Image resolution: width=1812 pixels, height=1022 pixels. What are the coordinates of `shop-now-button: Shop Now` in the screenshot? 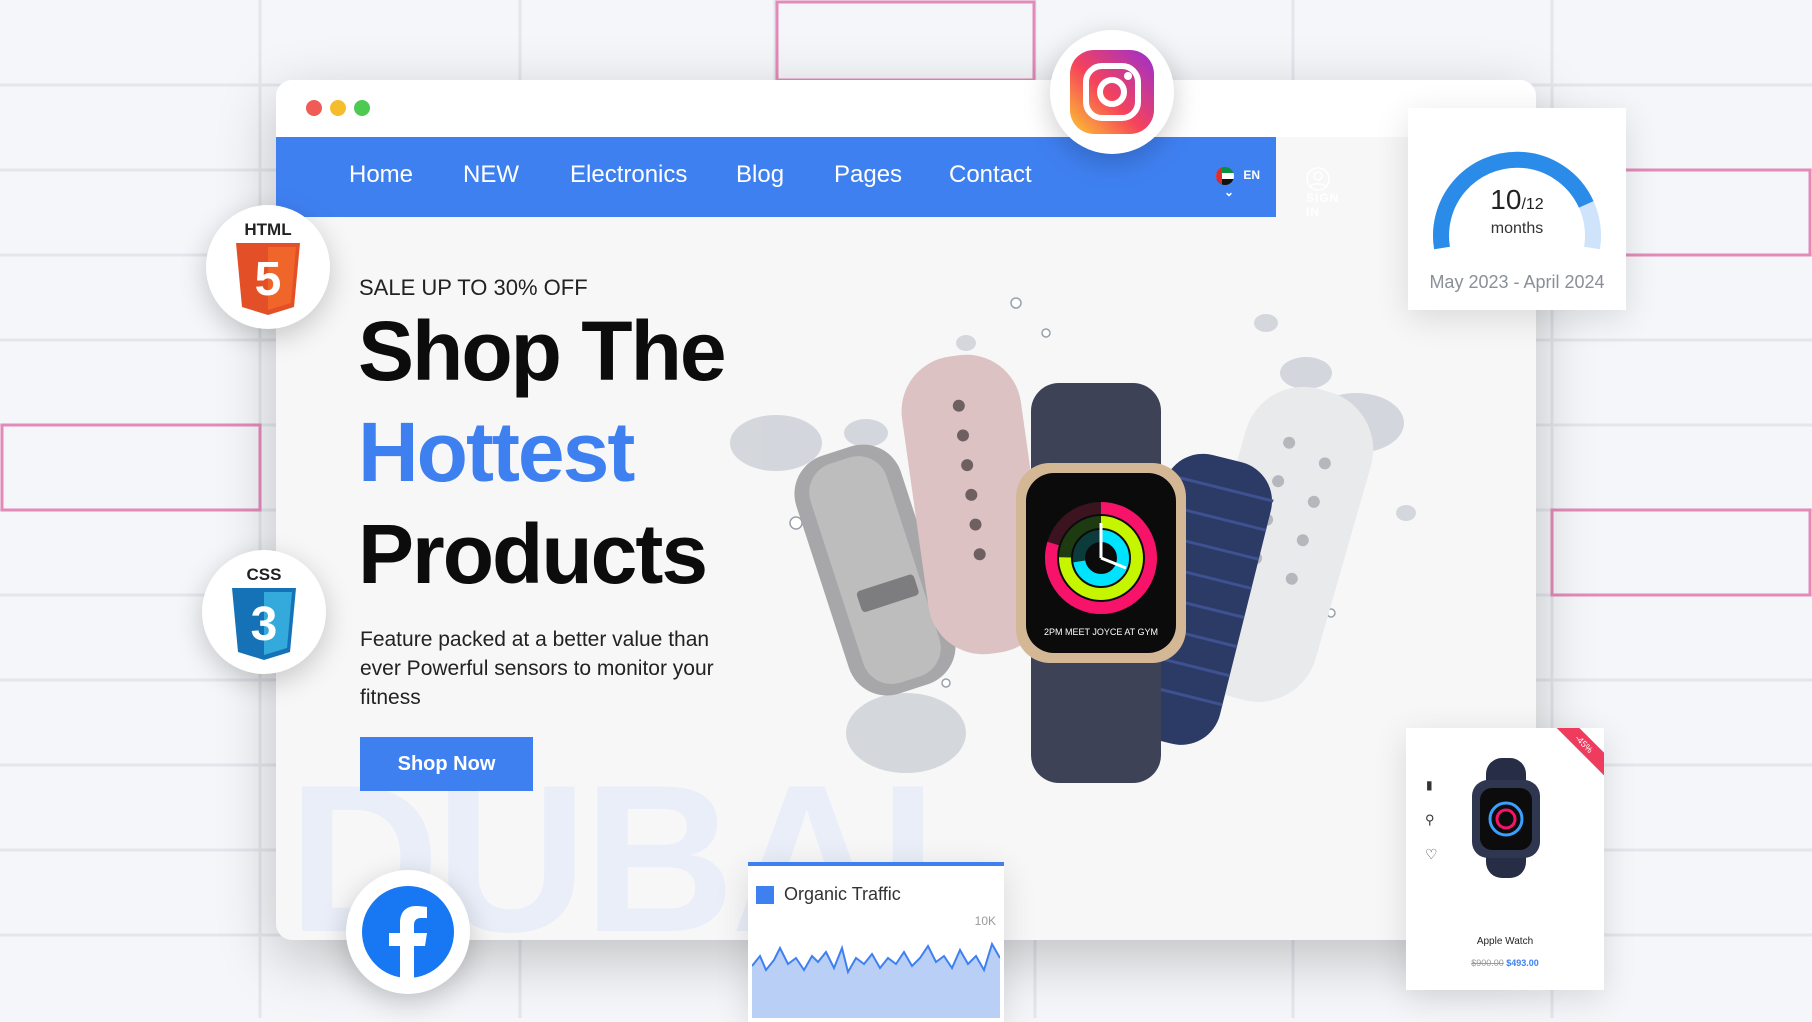 It's located at (446, 764).